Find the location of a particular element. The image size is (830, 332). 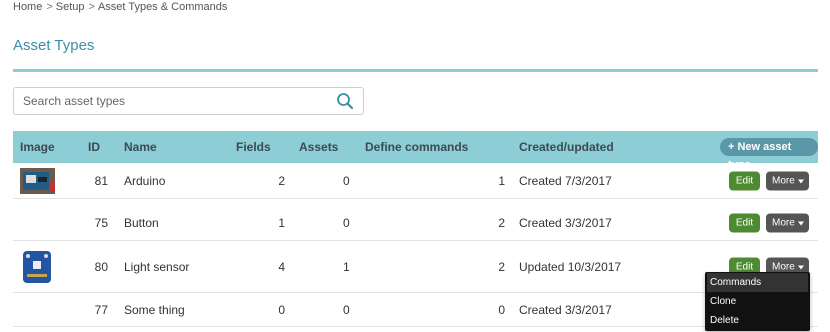

row-fields: 0 is located at coordinates (281, 309).